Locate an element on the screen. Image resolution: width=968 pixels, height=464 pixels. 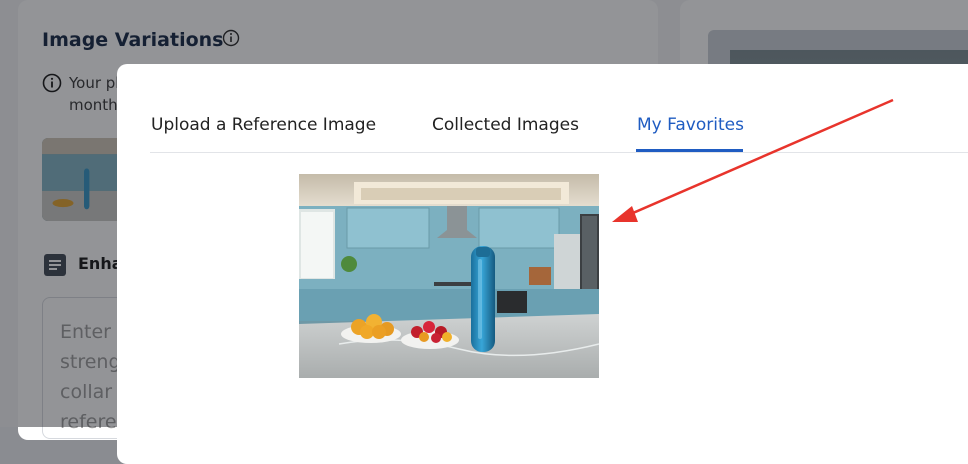
tab-my-favorites: My Favorites is located at coordinates (690, 125).